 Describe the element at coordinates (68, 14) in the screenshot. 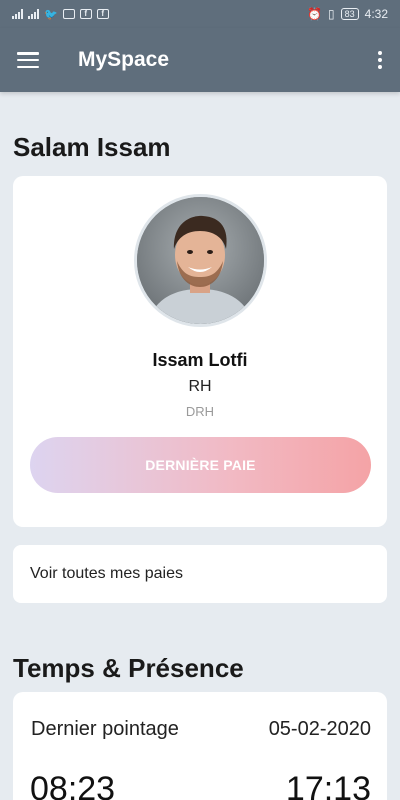

I see `image-icon` at that location.